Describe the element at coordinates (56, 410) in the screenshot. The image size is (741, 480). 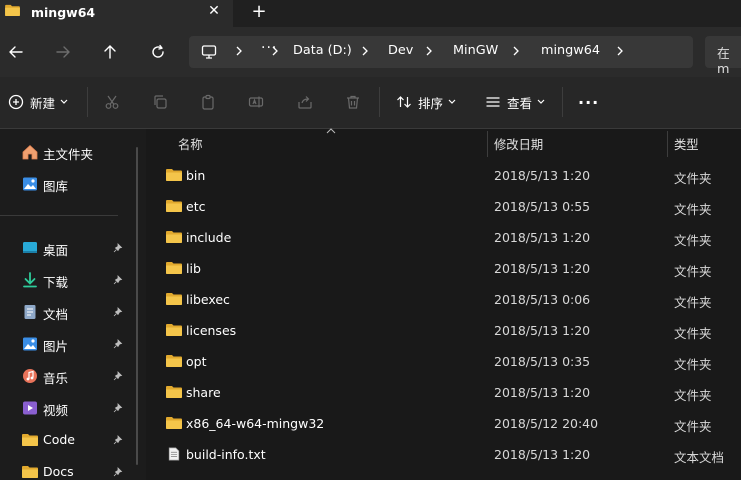
I see `sidebar-item-label: 视频` at that location.